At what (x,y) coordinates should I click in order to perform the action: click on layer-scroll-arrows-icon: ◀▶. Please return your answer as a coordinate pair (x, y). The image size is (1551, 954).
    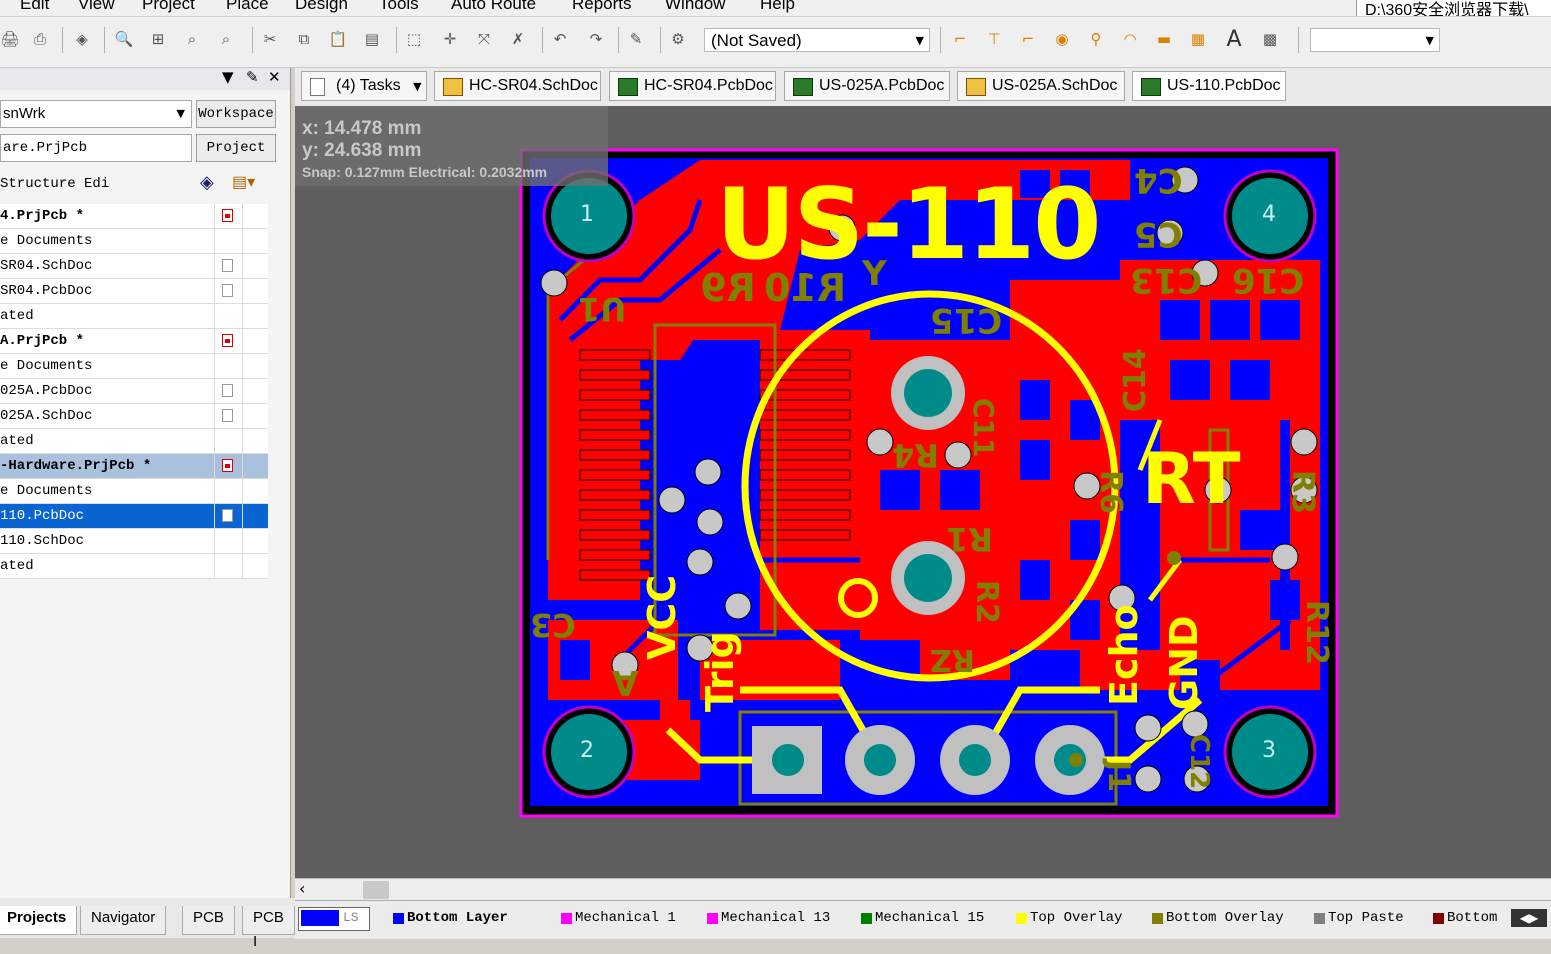
    Looking at the image, I should click on (1529, 918).